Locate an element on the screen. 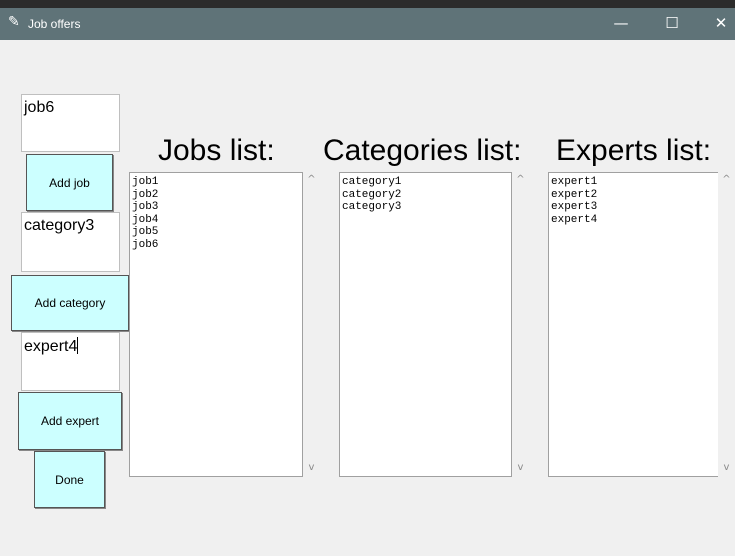  list-item: expert1 is located at coordinates (634, 182).